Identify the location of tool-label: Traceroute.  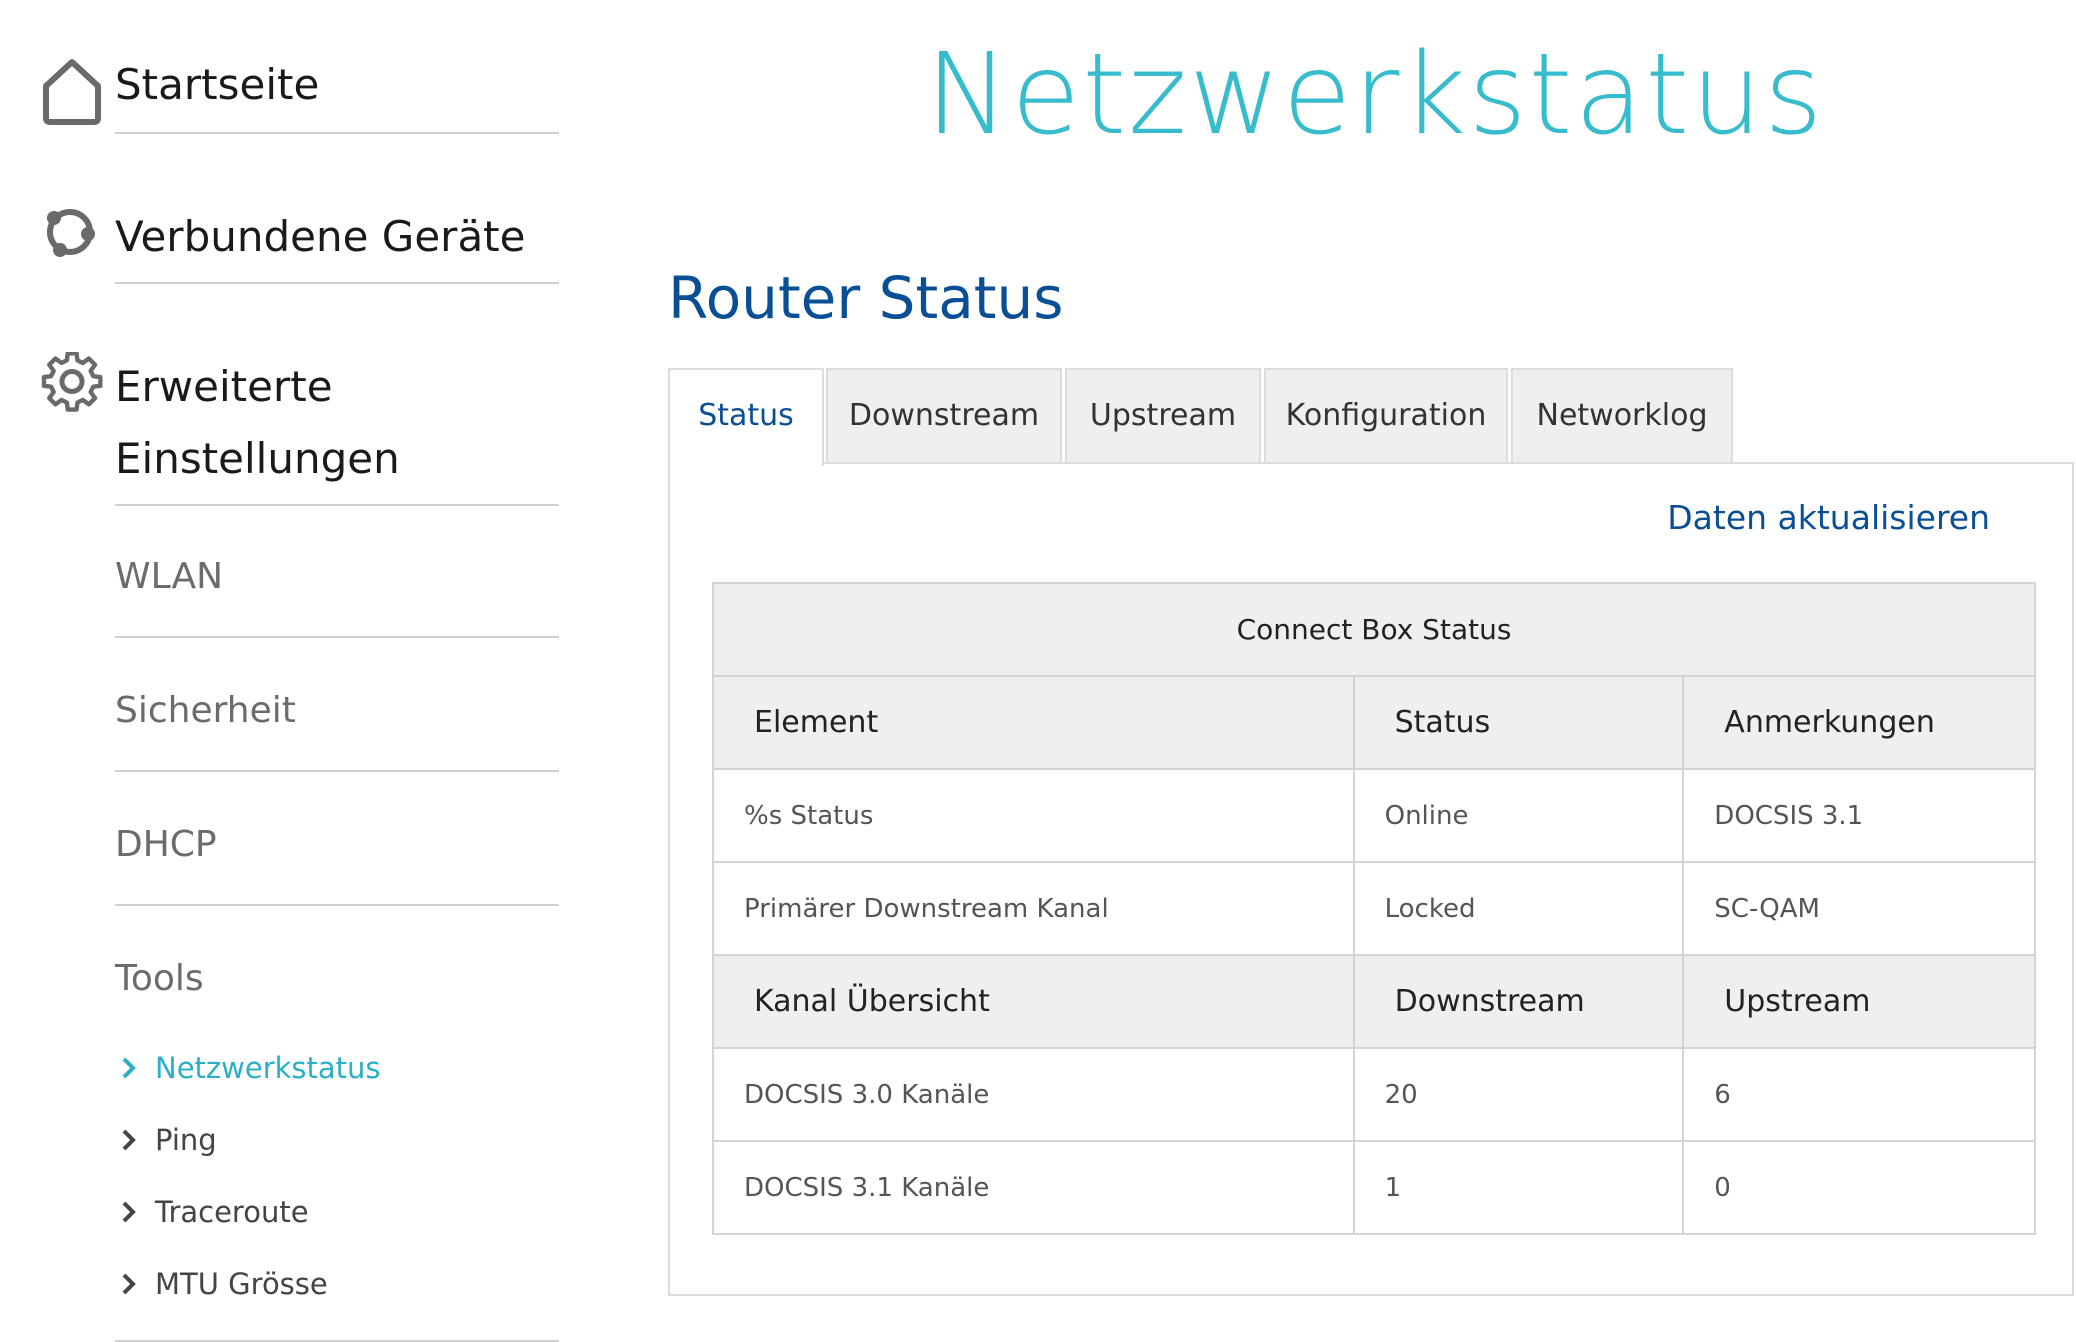
(232, 1212).